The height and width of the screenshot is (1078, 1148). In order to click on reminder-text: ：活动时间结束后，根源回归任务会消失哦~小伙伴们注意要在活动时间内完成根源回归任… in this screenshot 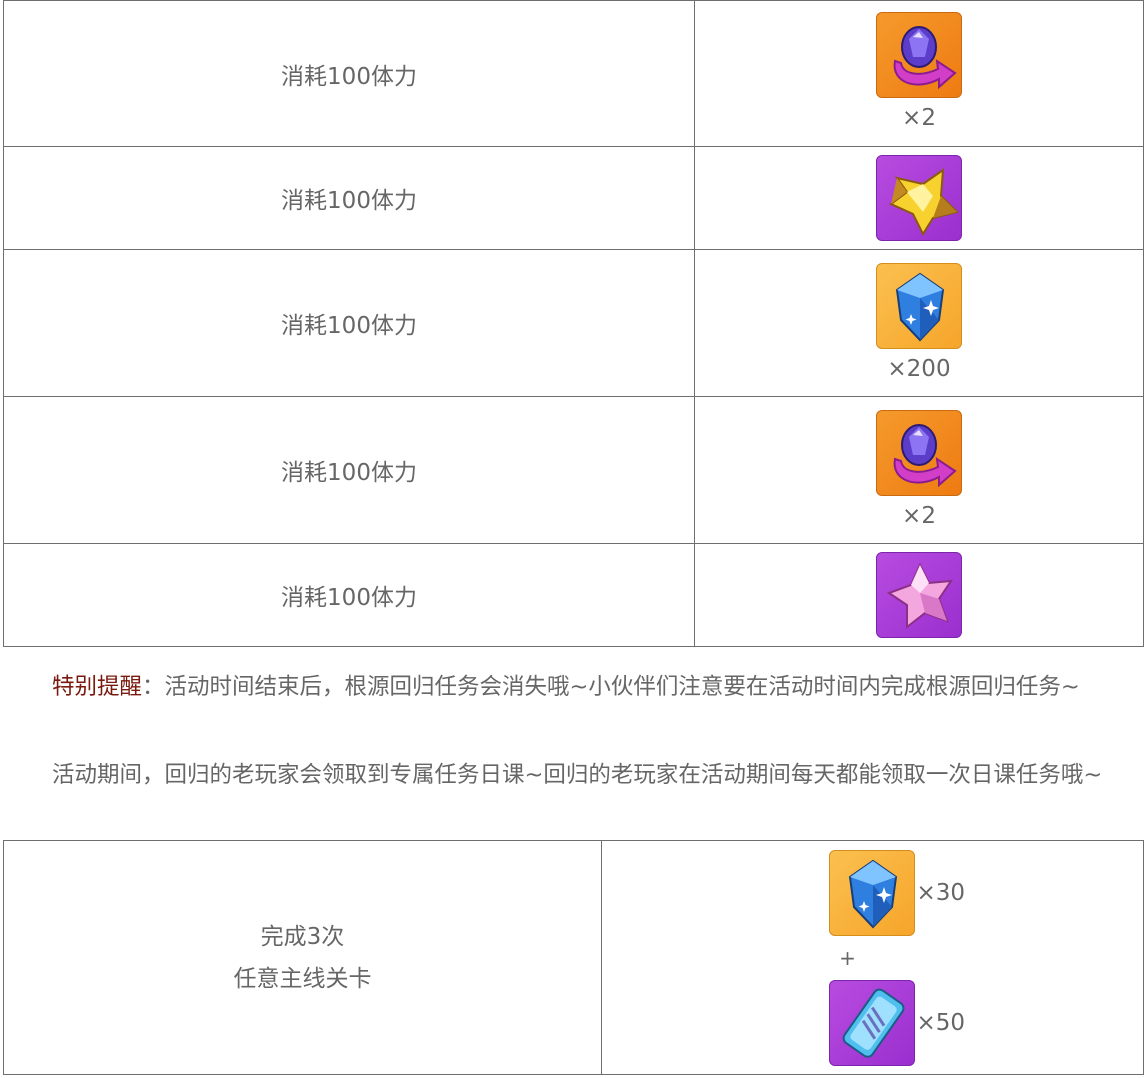, I will do `click(611, 687)`.